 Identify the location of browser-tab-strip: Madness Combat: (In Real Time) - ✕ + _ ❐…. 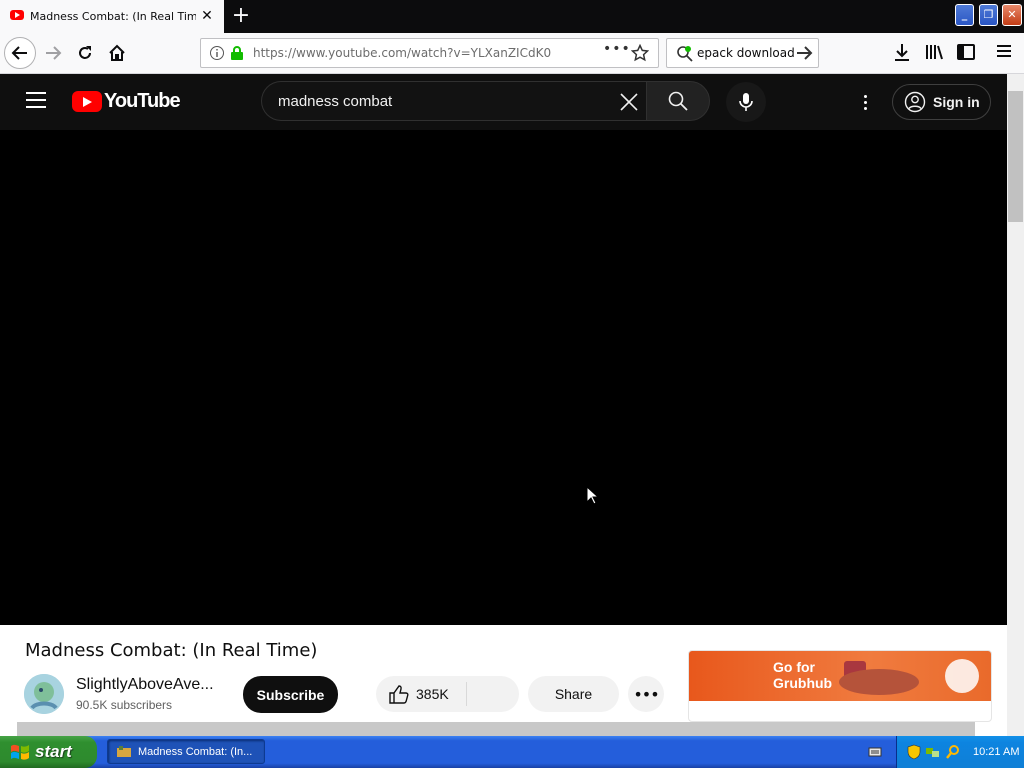
(512, 16).